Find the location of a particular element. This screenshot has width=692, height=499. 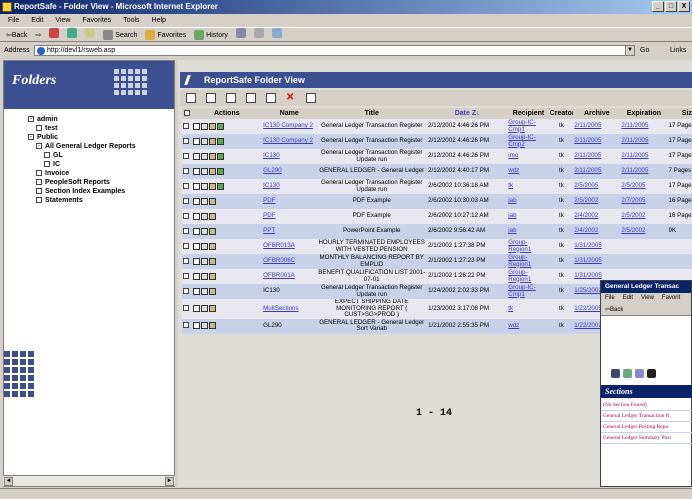

report-name: PPT is located at coordinates (289, 231).